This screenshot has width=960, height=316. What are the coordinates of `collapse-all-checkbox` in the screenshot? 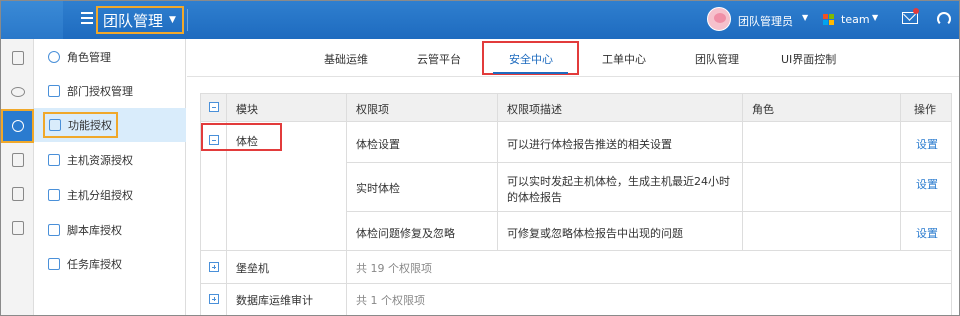 It's located at (214, 107).